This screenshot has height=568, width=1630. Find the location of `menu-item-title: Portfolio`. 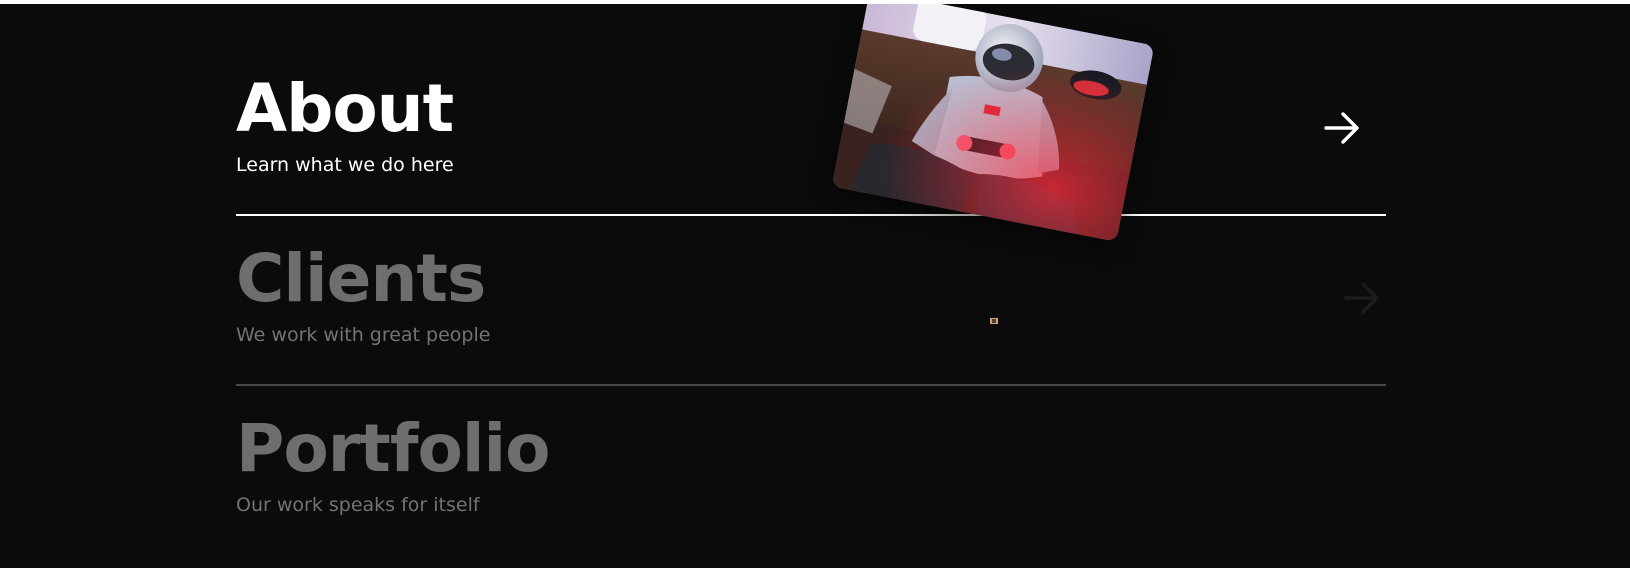

menu-item-title: Portfolio is located at coordinates (393, 448).